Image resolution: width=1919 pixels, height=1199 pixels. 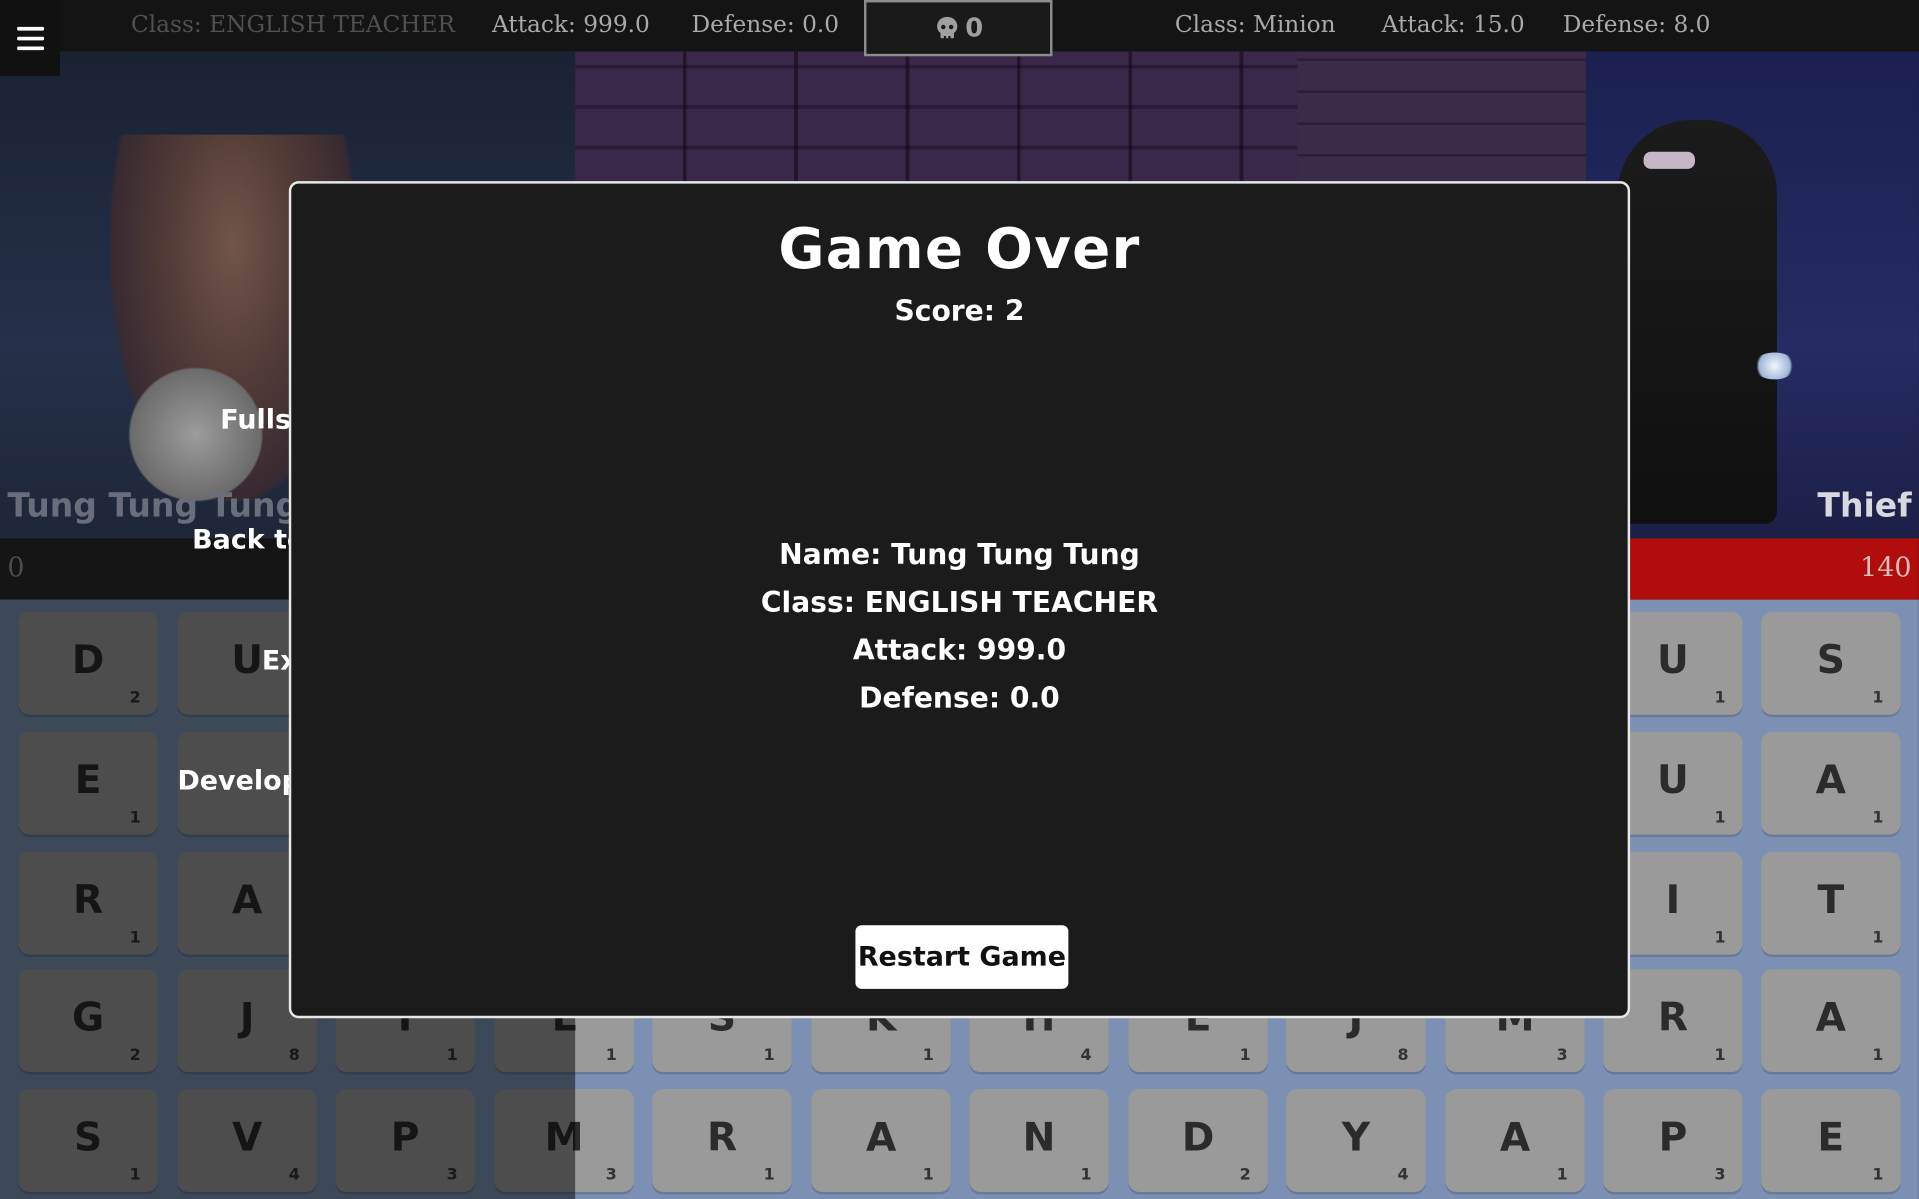 I want to click on restart-game-button: Restart Game, so click(x=962, y=957).